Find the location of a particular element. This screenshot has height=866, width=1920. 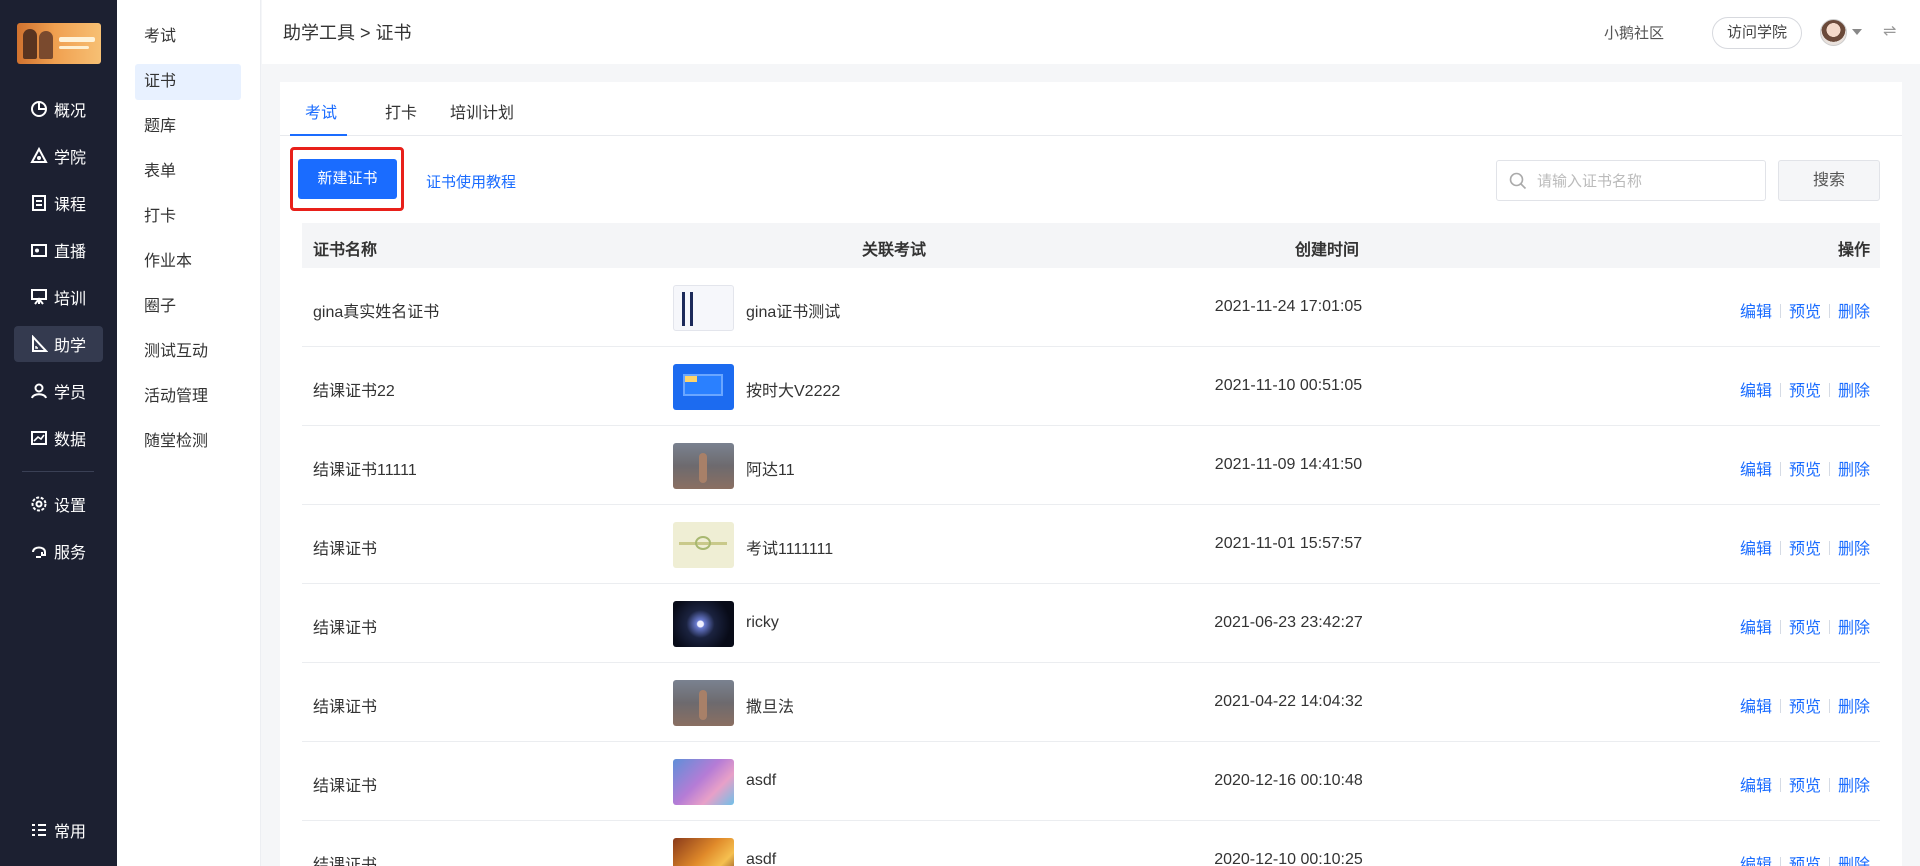

subnav-item-exam: 考试 is located at coordinates (188, 37).